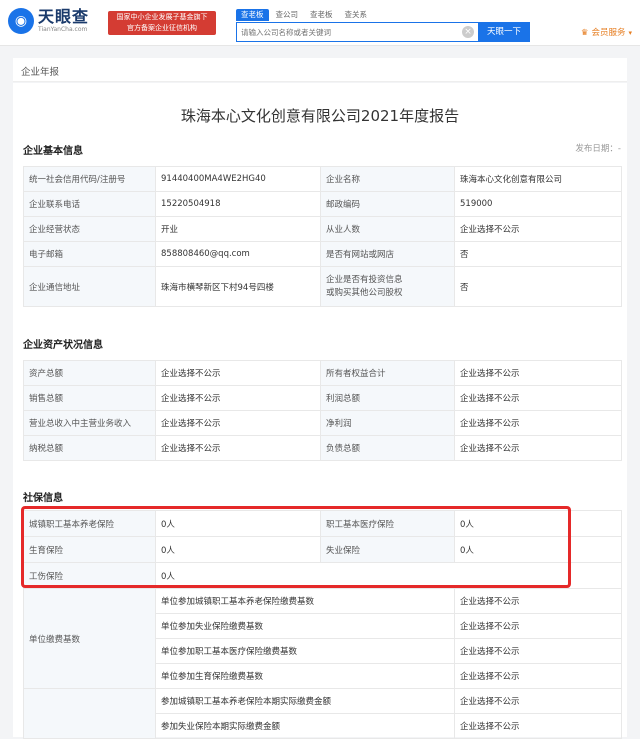 Image resolution: width=640 pixels, height=739 pixels. I want to click on section-title-social: 社保信息, so click(43, 498).